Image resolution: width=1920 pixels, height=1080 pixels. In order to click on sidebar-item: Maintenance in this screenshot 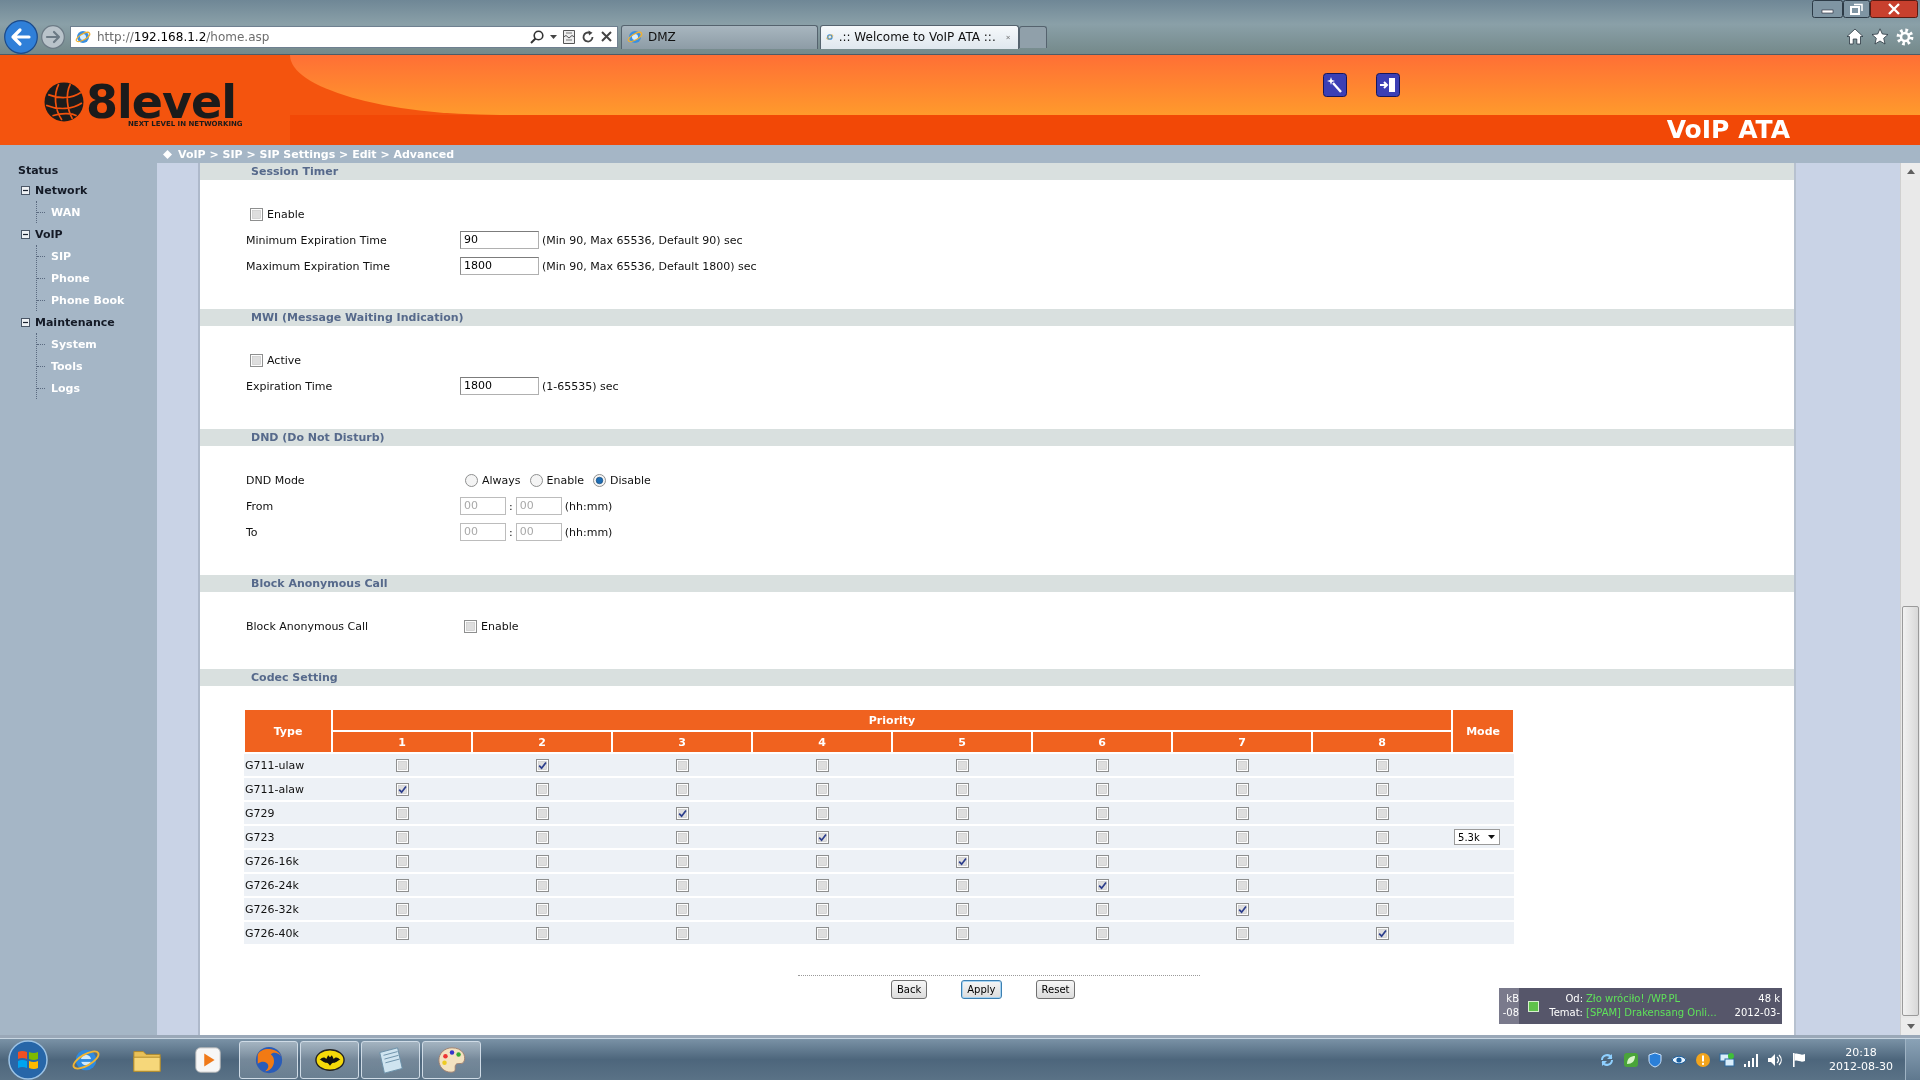, I will do `click(75, 322)`.